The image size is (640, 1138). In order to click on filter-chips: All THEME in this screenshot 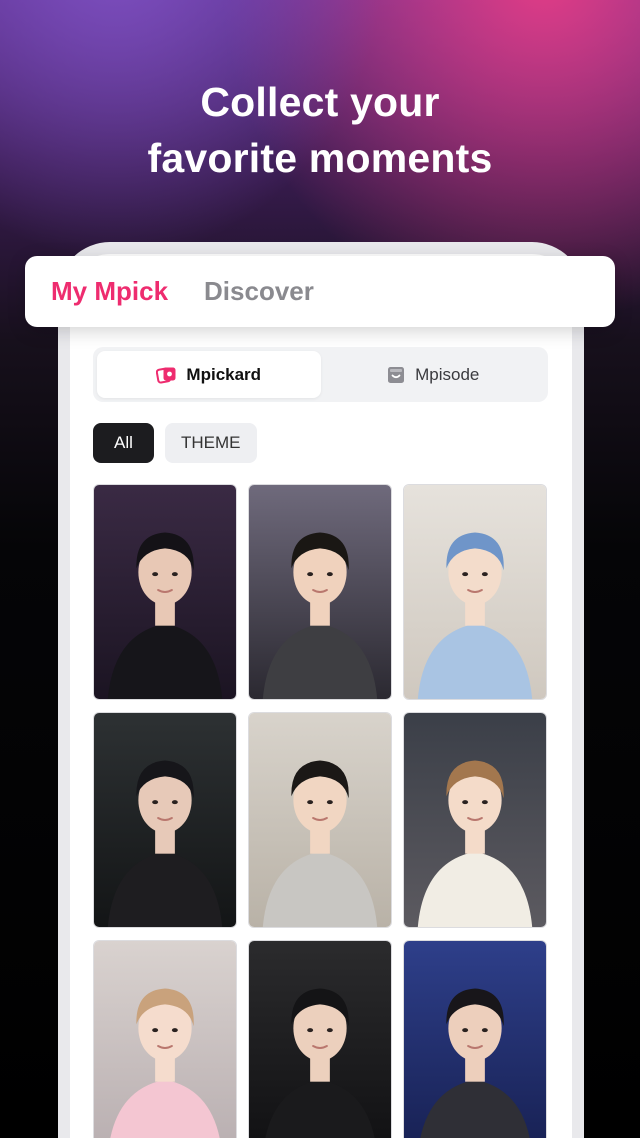, I will do `click(175, 443)`.